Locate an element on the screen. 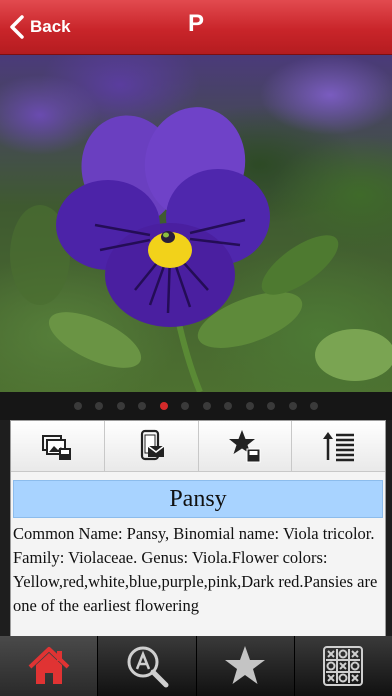 Image resolution: width=392 pixels, height=696 pixels. tab-game is located at coordinates (343, 666).